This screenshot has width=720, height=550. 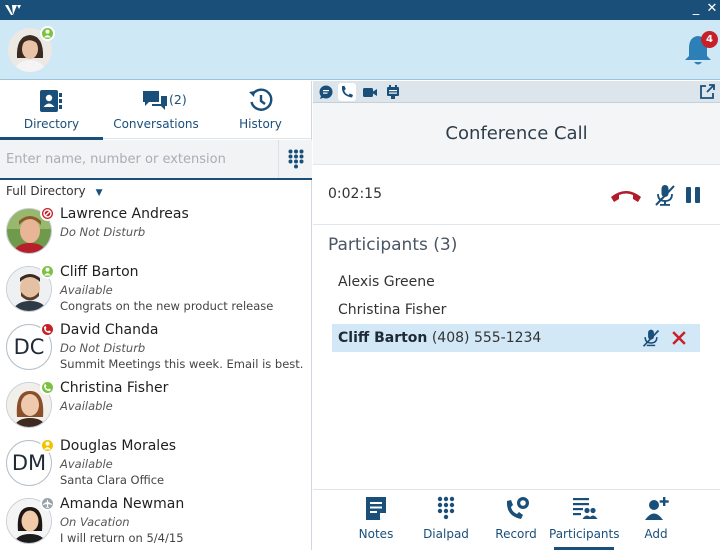 What do you see at coordinates (47, 213) in the screenshot?
I see `presence-dnd-icon` at bounding box center [47, 213].